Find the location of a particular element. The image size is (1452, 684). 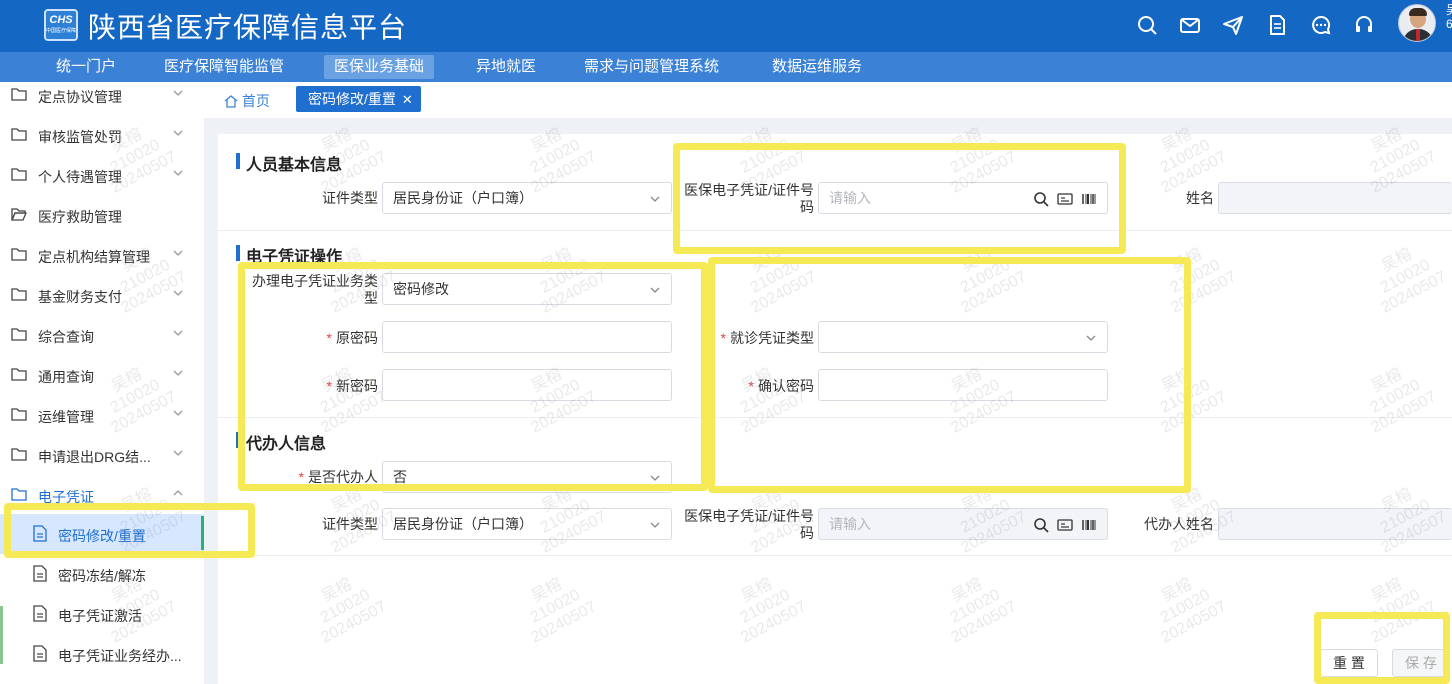

confirm-password-label: * 确认密码 is located at coordinates (781, 386).